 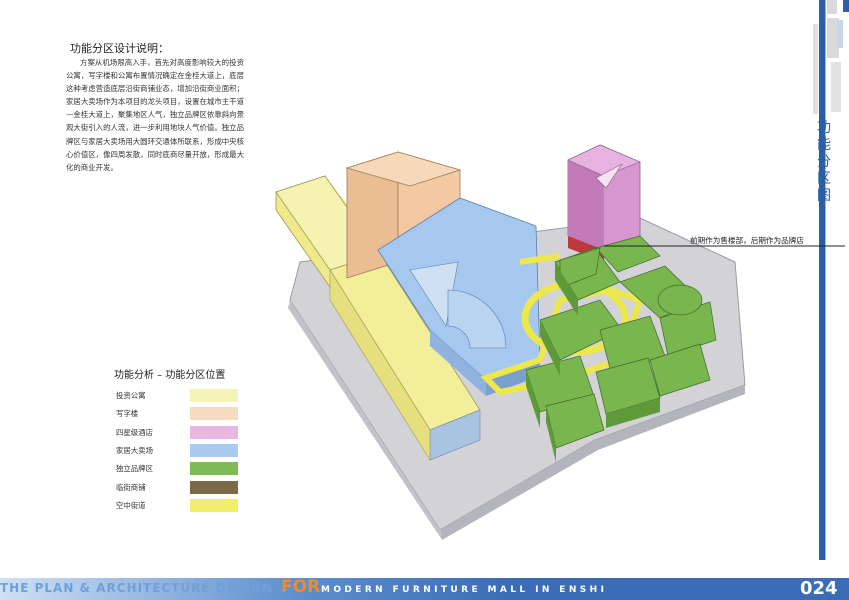 I want to click on legend-label: 写字楼, so click(x=127, y=414).